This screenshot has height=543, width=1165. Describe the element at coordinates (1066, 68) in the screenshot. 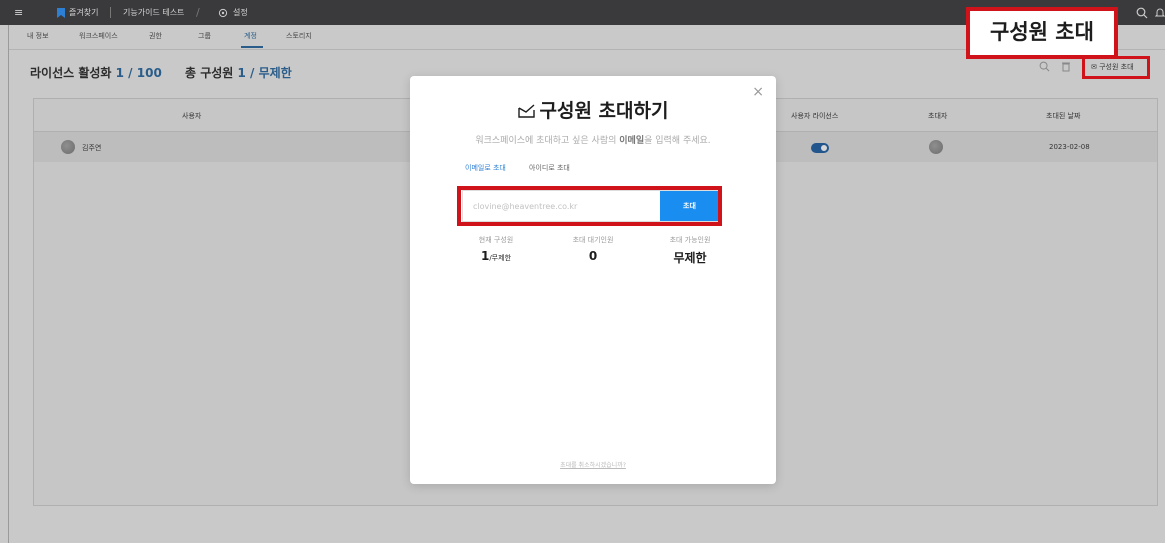

I see `trash-icon` at that location.